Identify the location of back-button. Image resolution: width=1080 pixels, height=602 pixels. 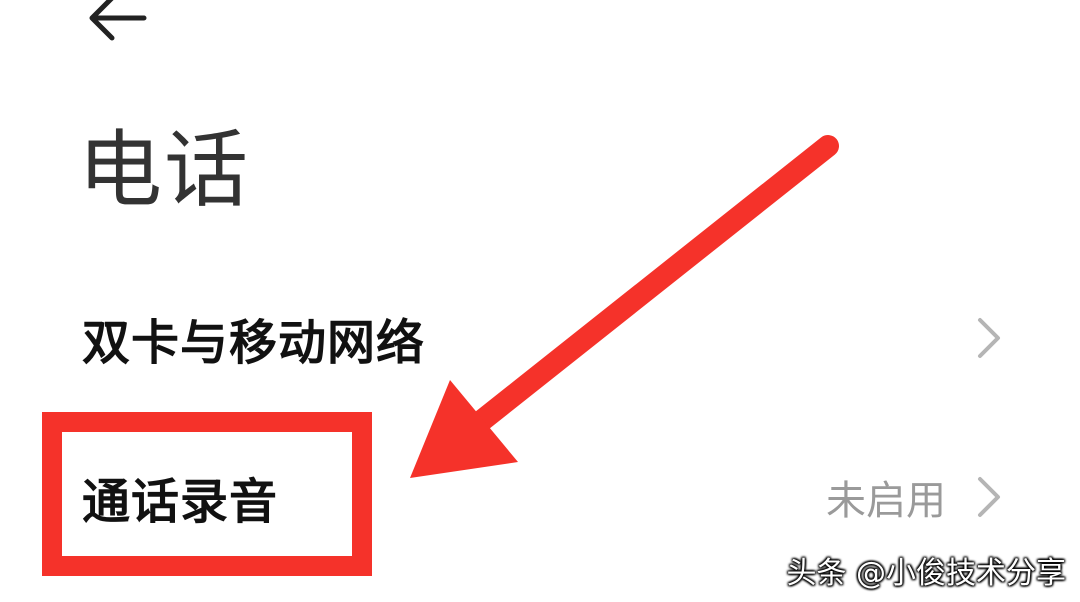
(117, 21).